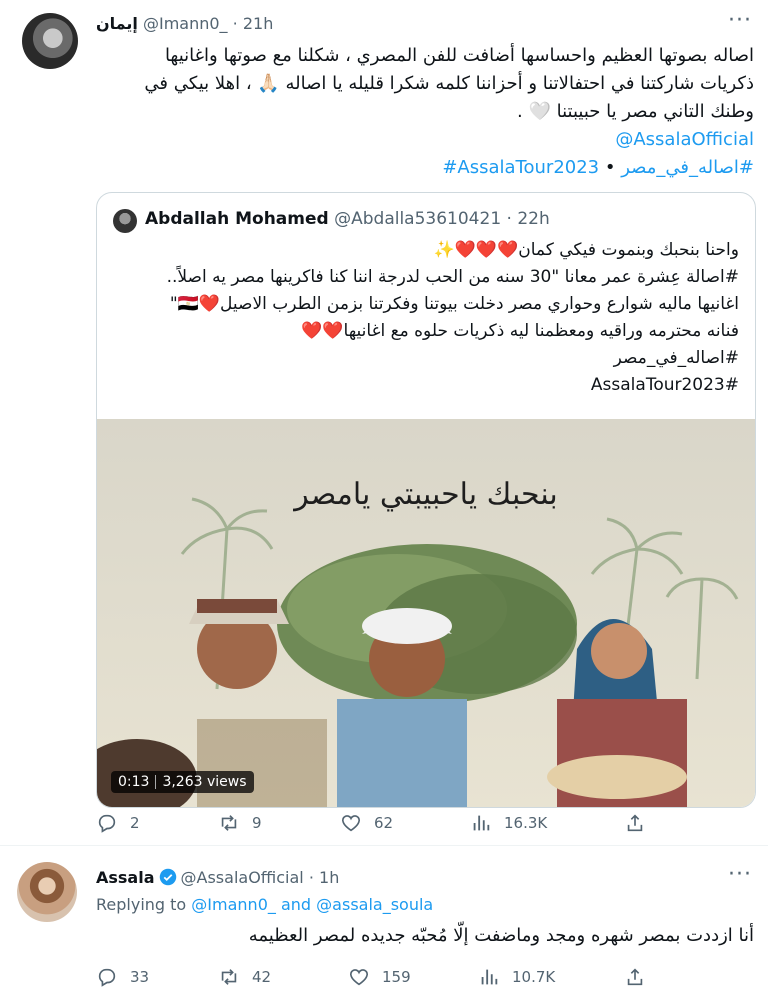 The width and height of the screenshot is (768, 998). I want to click on like-count: 159, so click(396, 977).